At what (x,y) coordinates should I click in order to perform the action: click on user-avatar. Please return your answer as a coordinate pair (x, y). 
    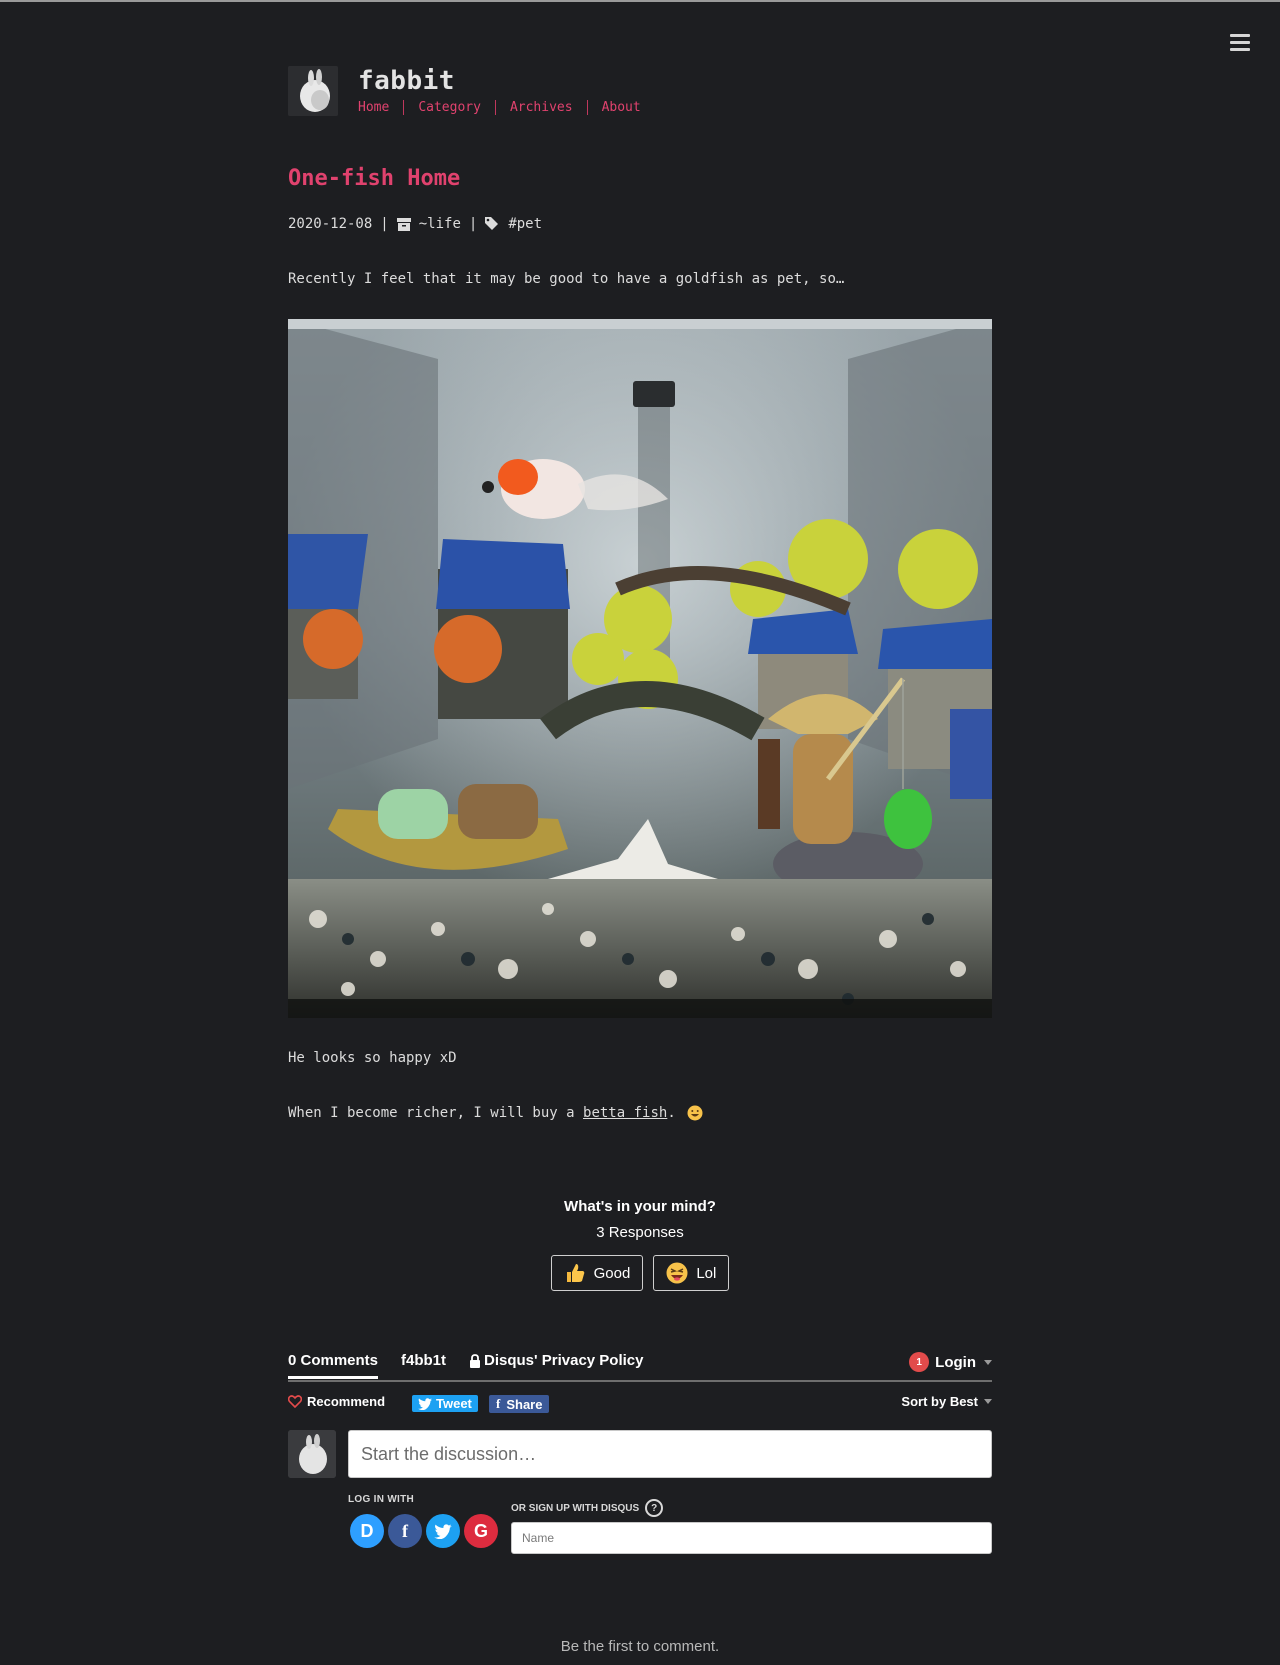
    Looking at the image, I should click on (312, 1454).